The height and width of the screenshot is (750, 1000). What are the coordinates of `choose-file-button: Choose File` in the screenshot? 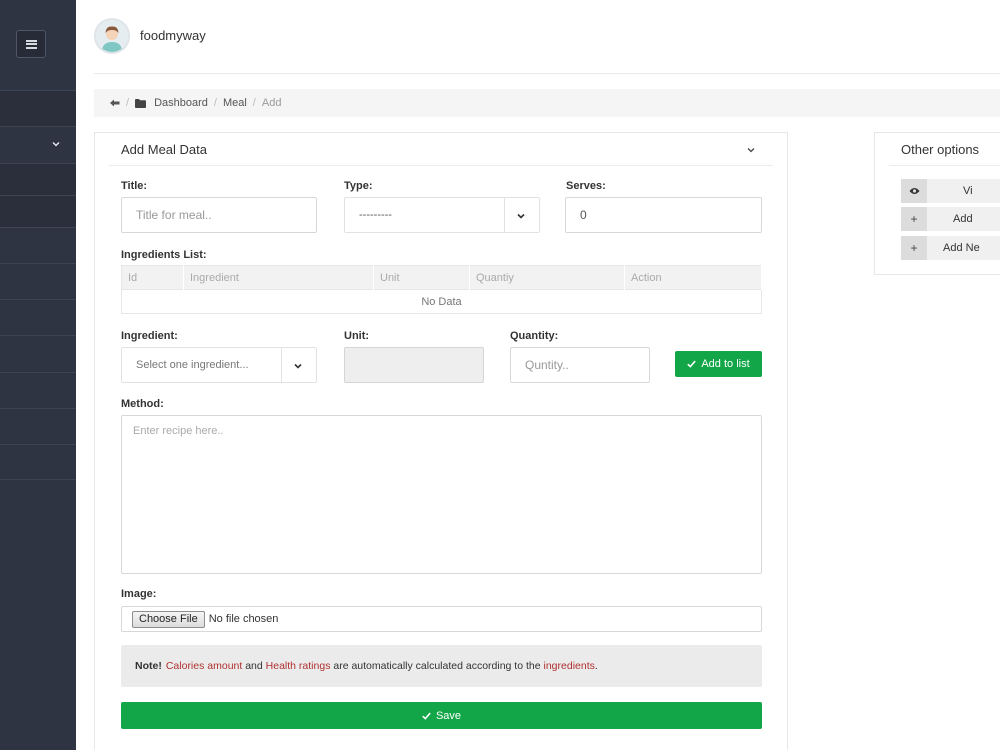 It's located at (168, 619).